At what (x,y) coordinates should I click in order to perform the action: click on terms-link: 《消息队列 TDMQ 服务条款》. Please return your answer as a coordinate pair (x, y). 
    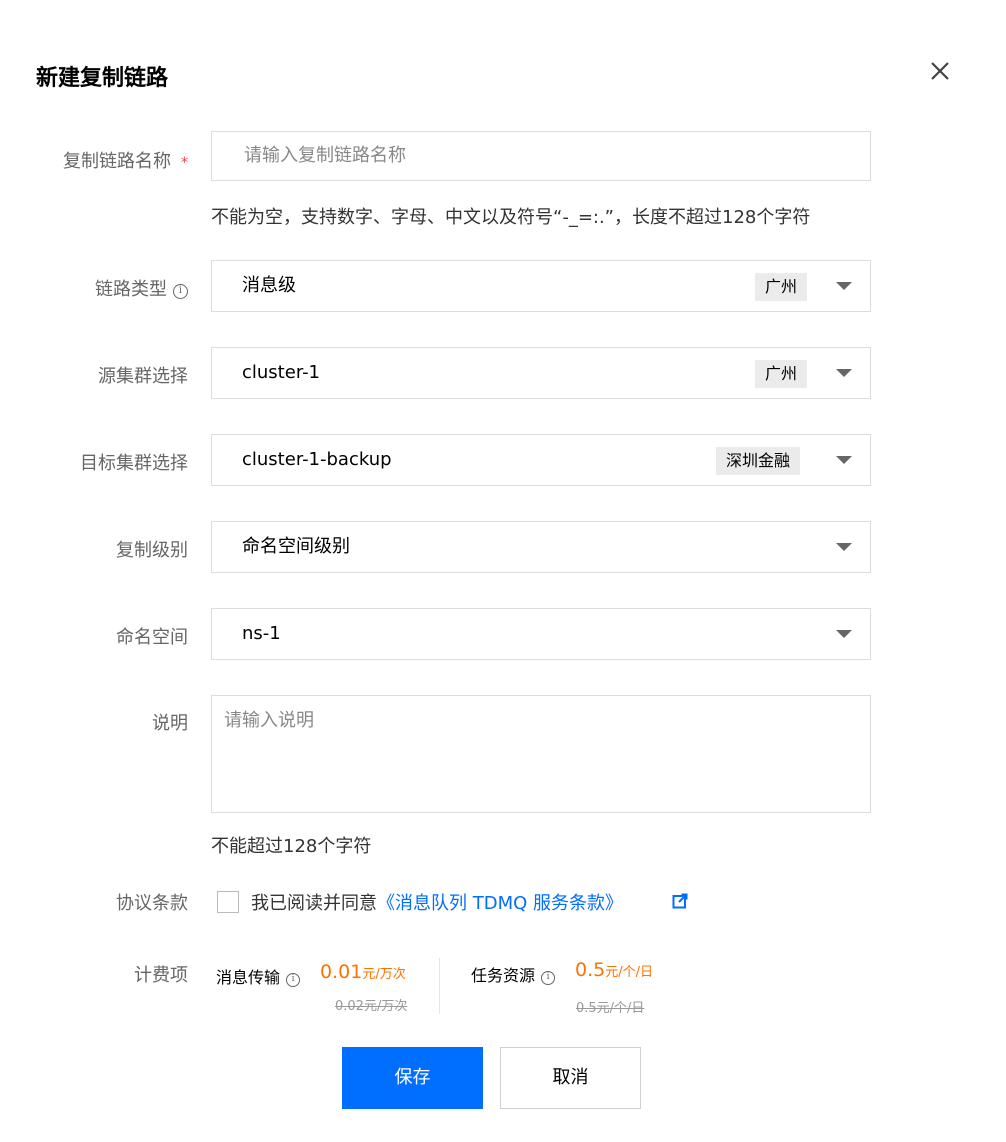
    Looking at the image, I should click on (500, 903).